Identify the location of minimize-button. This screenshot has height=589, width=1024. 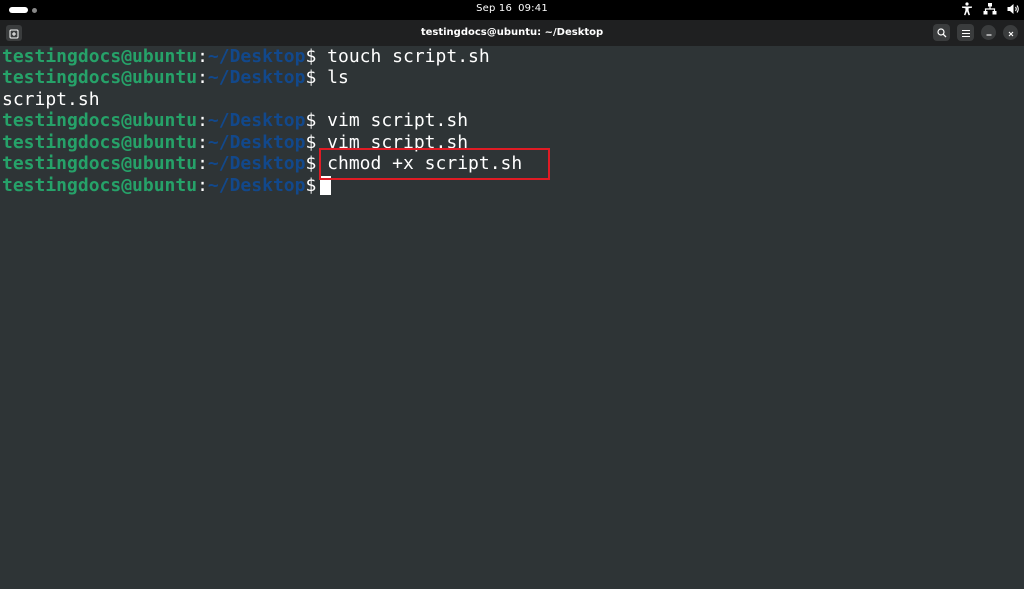
(988, 32).